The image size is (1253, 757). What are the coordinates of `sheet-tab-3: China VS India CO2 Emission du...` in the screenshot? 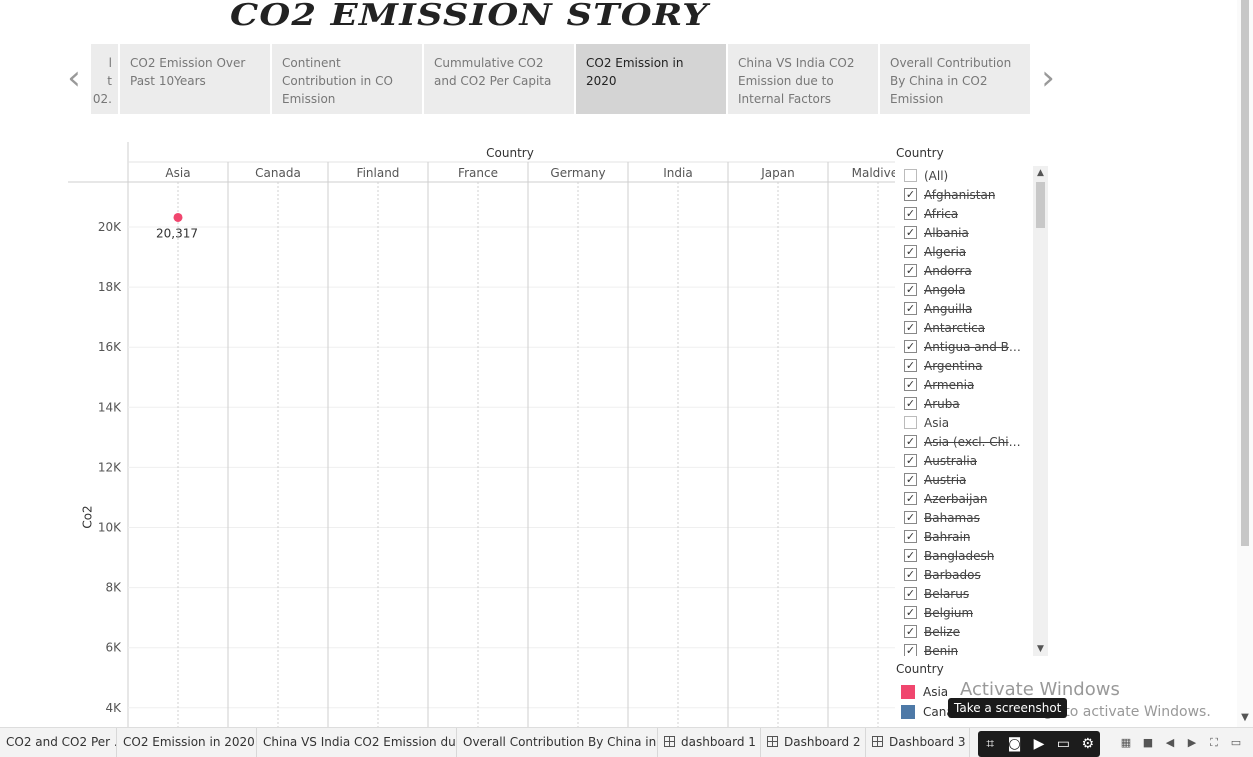 It's located at (357, 742).